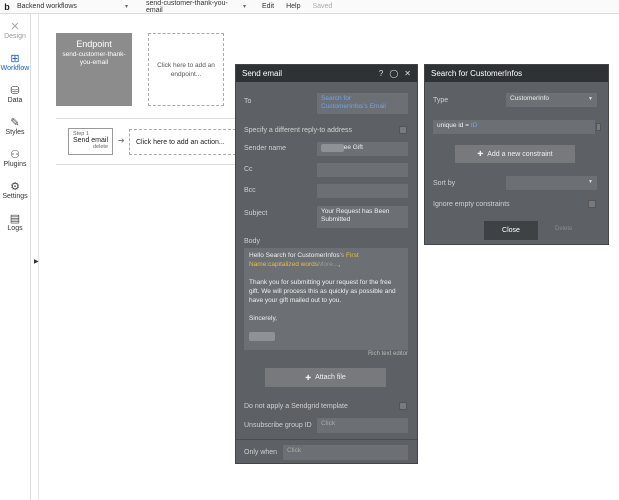  Describe the element at coordinates (520, 154) in the screenshot. I see `add-constraint-label: Add a new constraint` at that location.